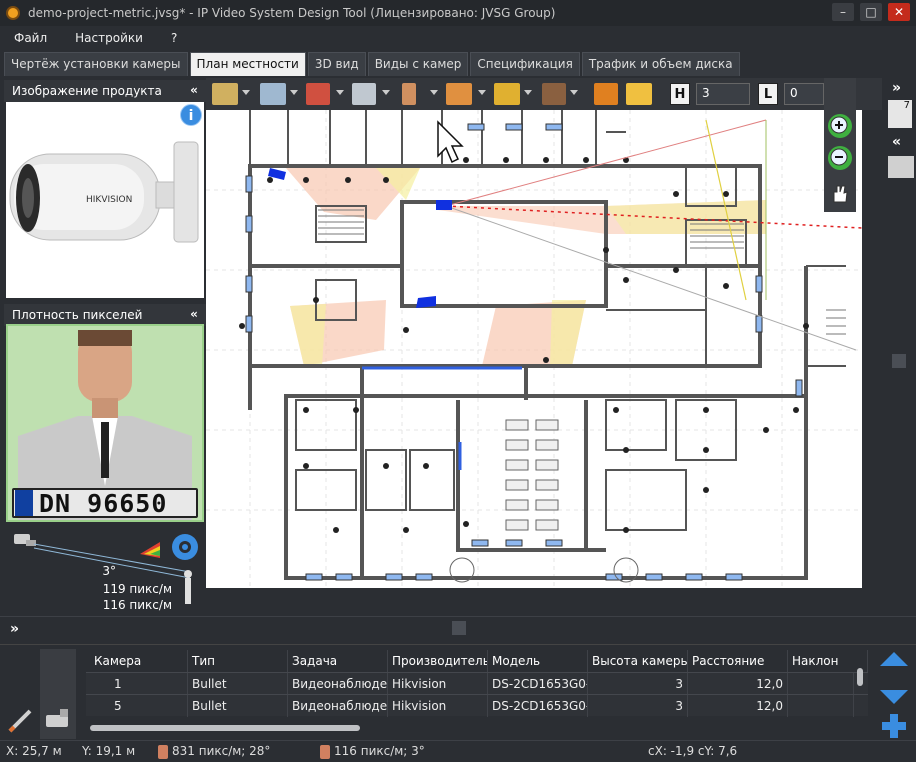  Describe the element at coordinates (96, 64) in the screenshot. I see `tab-installation-drawing: Чертёж установки камеры` at that location.